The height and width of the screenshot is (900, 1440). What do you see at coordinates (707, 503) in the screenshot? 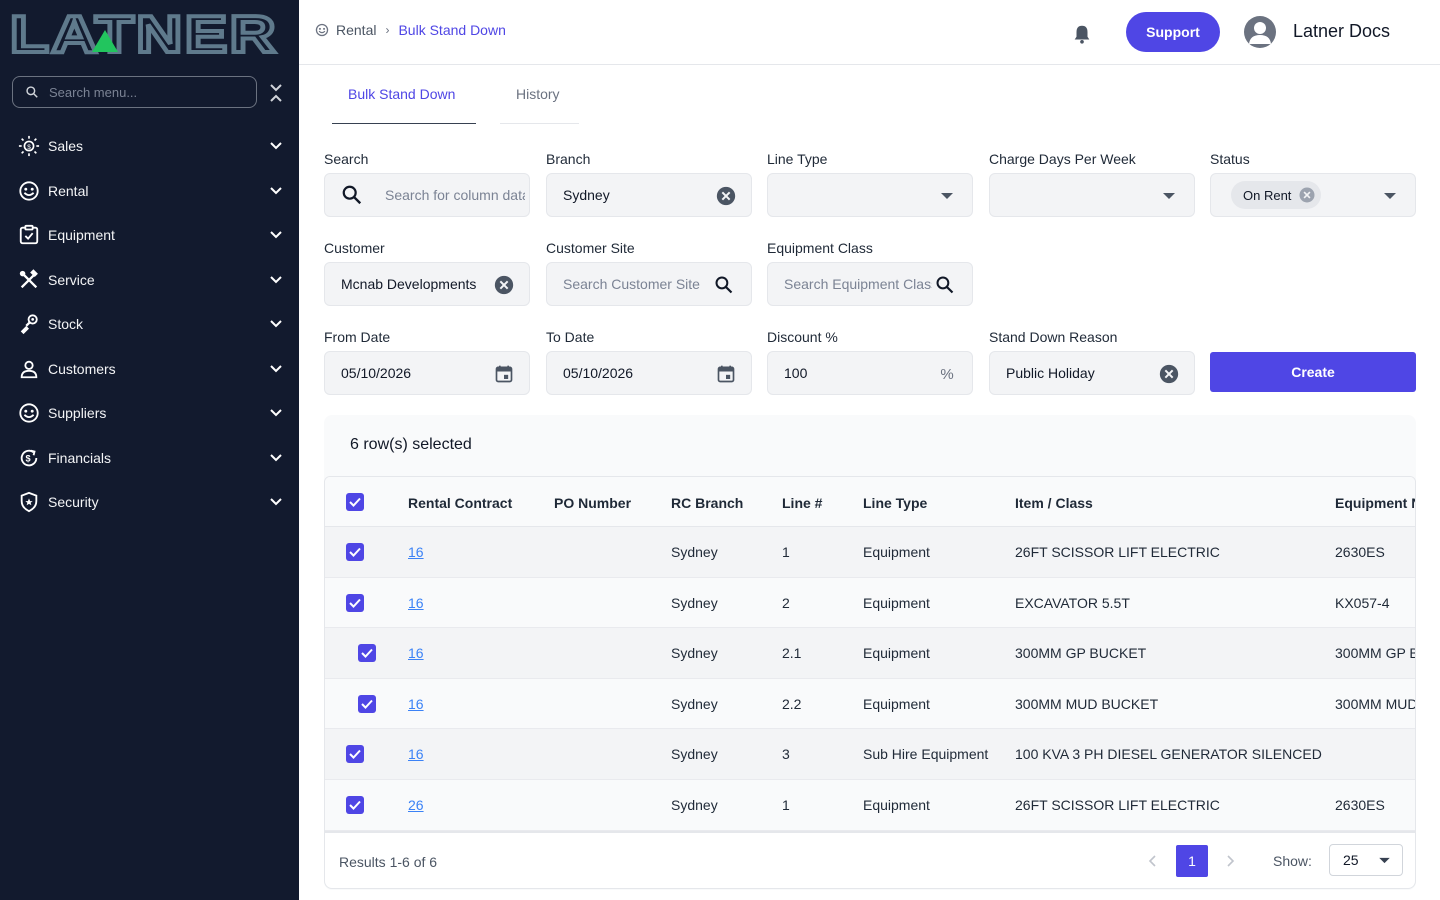
I see `column-header: RC Branch` at bounding box center [707, 503].